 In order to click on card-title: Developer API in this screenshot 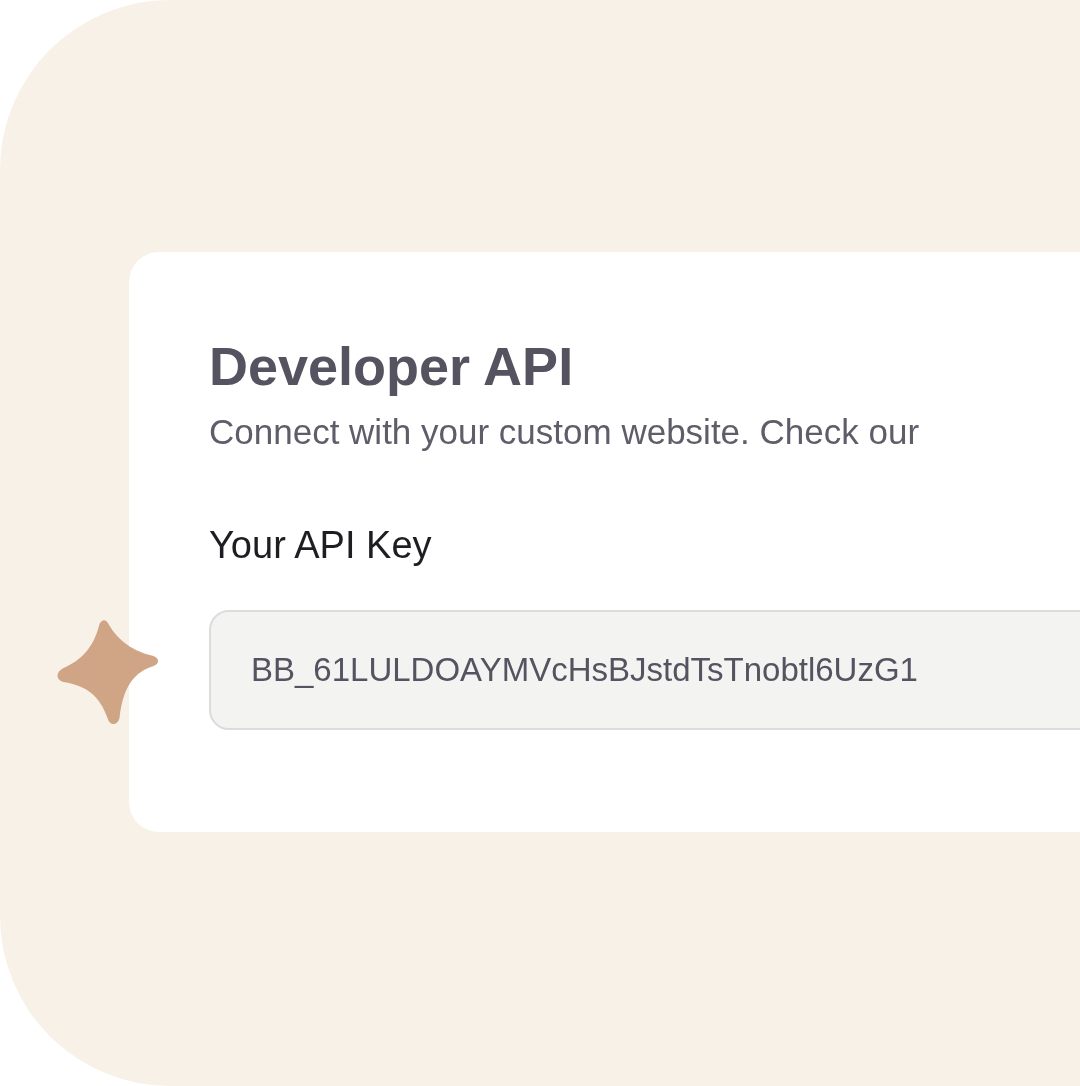, I will do `click(392, 366)`.